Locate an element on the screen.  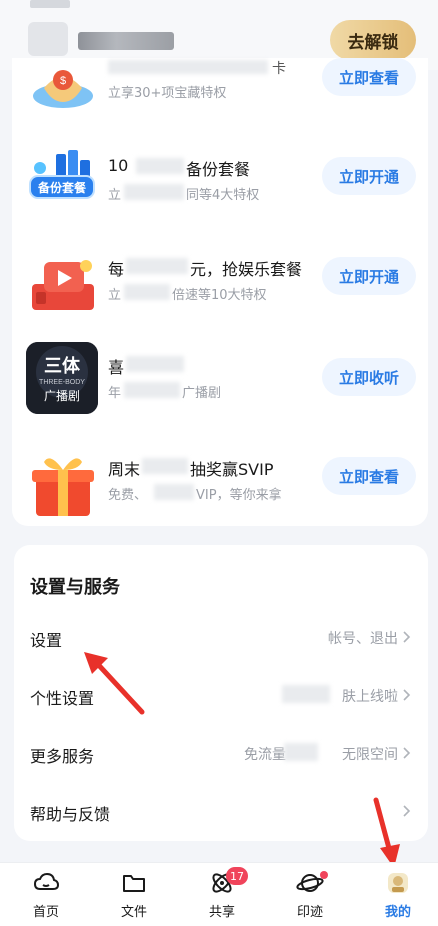
promo-title-tail: 元，抢娱乐套餐 is located at coordinates (246, 269).